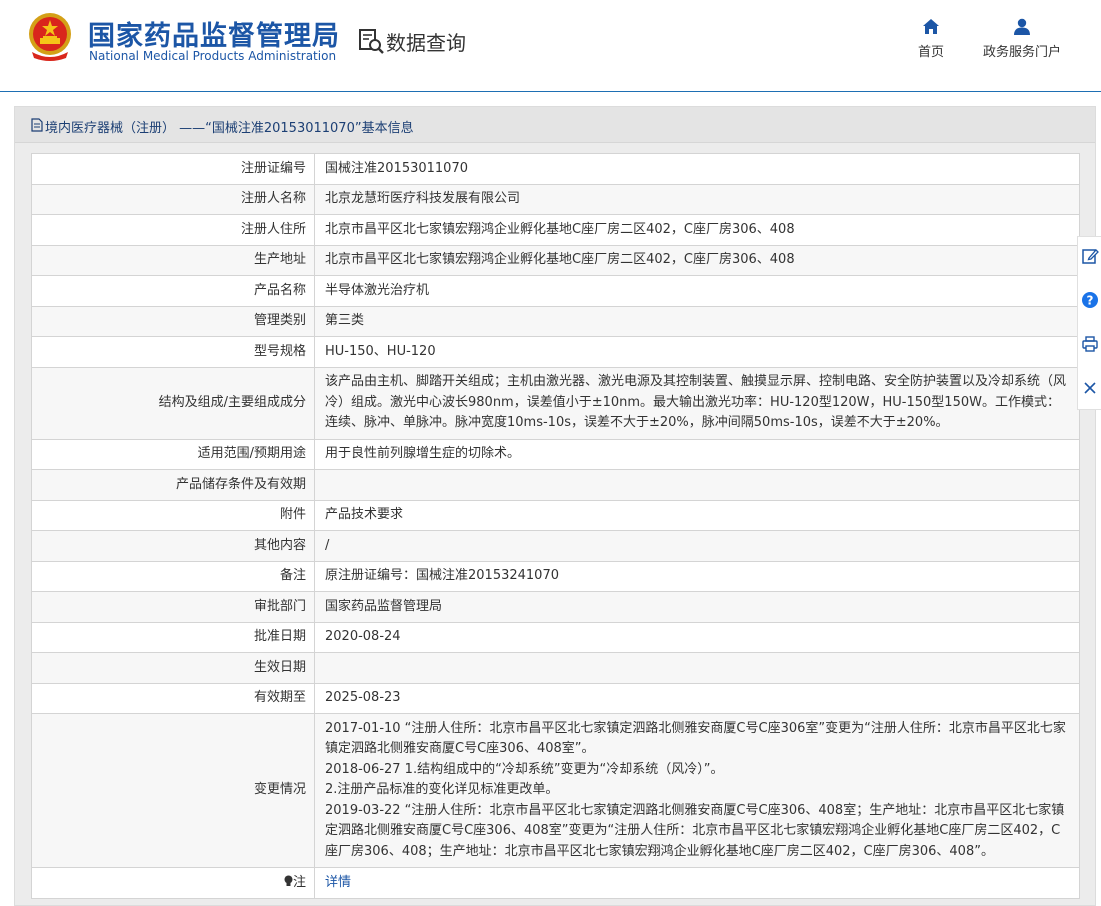 The height and width of the screenshot is (906, 1101). What do you see at coordinates (173, 230) in the screenshot?
I see `field-label: 注册人住所` at bounding box center [173, 230].